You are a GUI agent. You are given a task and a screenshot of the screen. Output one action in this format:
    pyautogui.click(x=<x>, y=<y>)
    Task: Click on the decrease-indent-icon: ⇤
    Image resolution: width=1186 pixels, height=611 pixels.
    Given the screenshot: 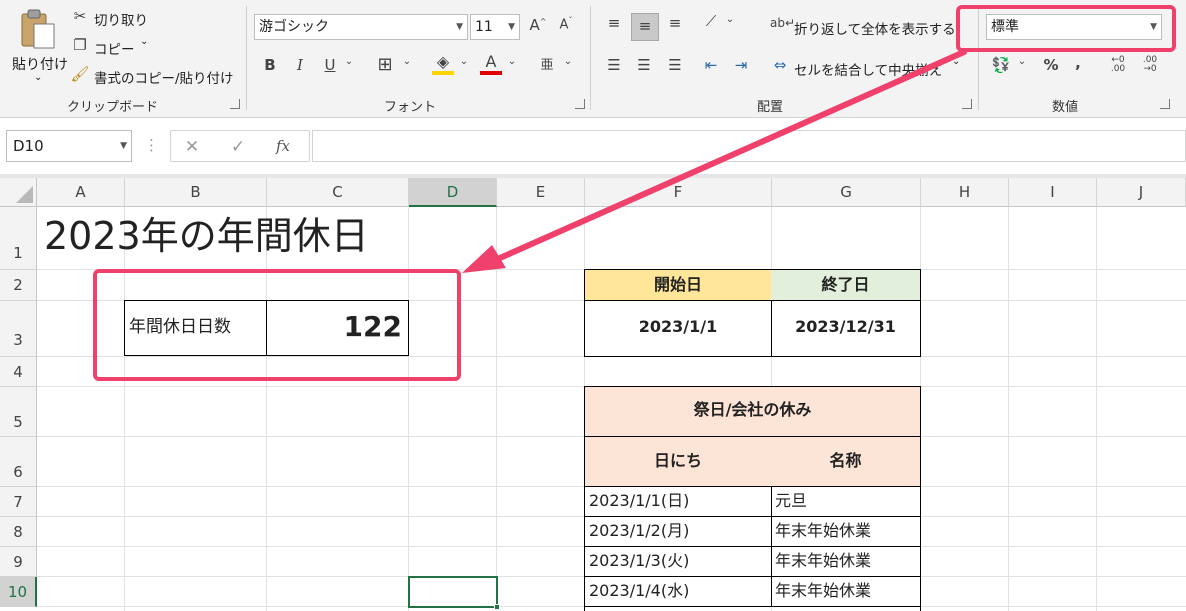 What is the action you would take?
    pyautogui.click(x=711, y=65)
    